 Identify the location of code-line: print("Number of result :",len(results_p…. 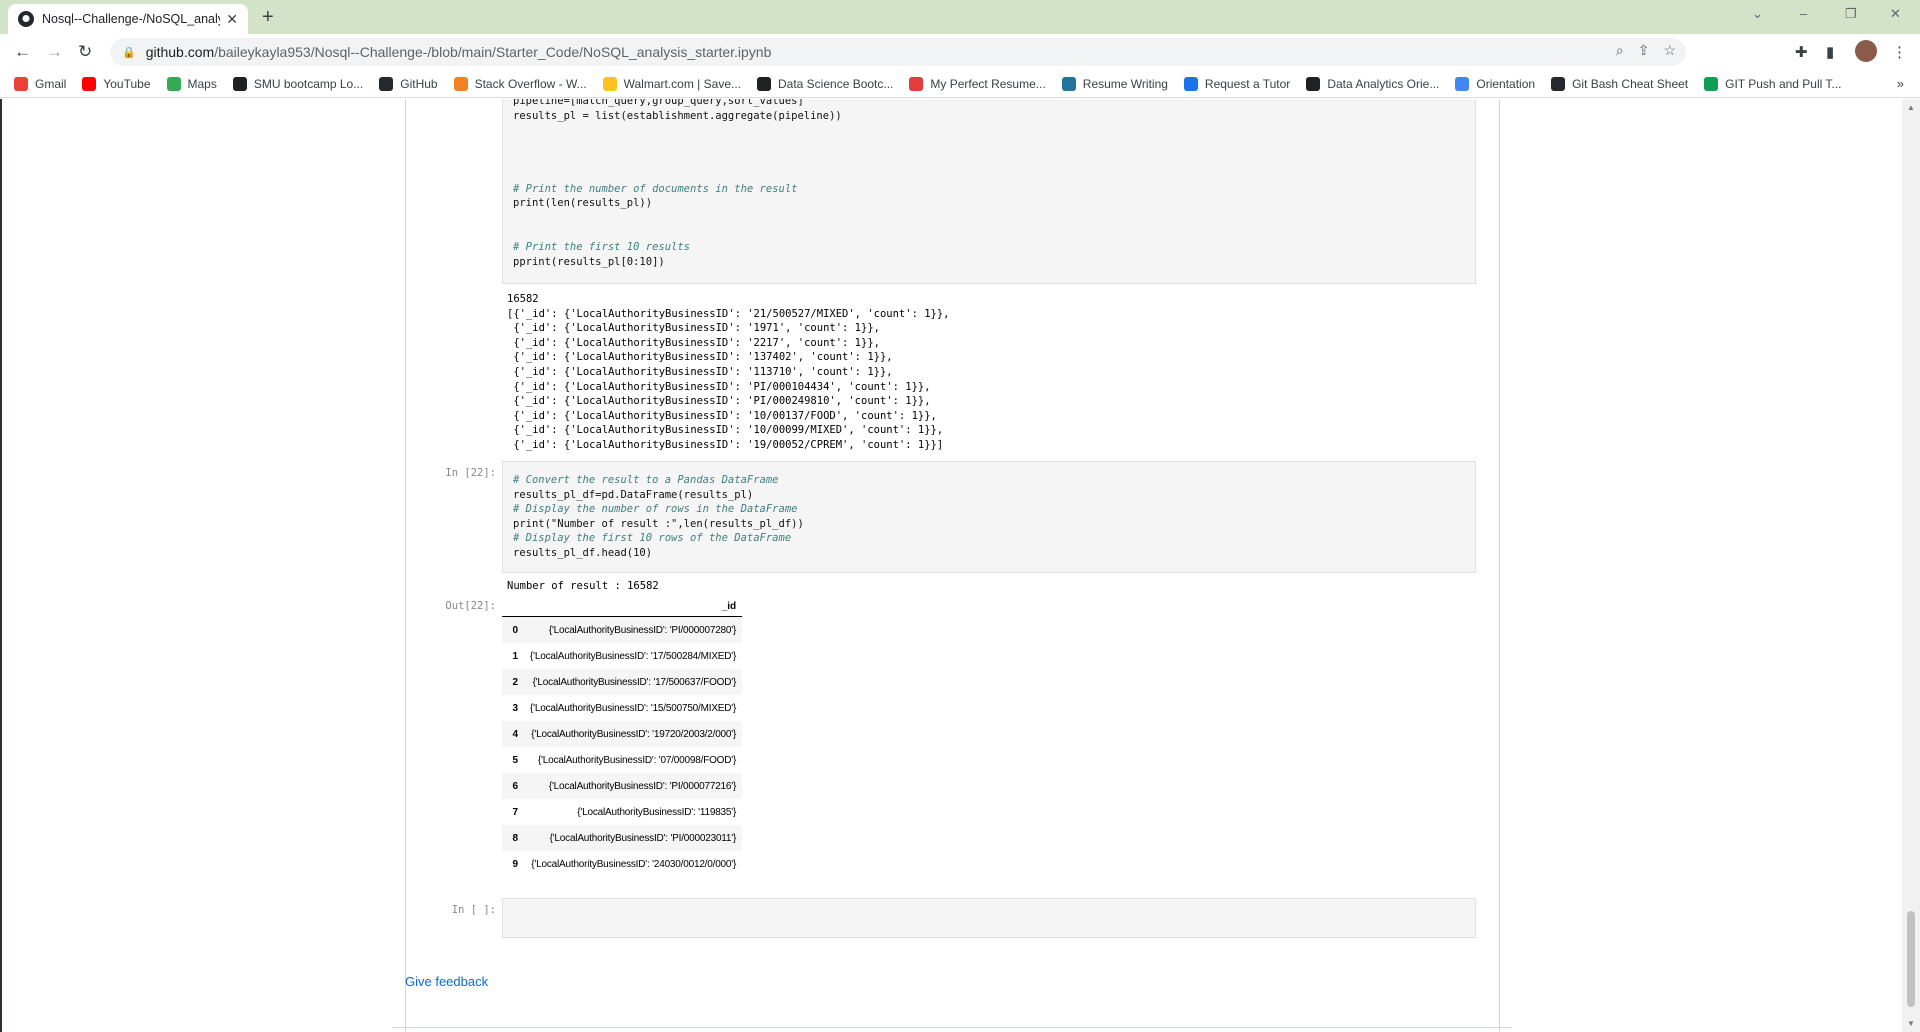
(658, 523).